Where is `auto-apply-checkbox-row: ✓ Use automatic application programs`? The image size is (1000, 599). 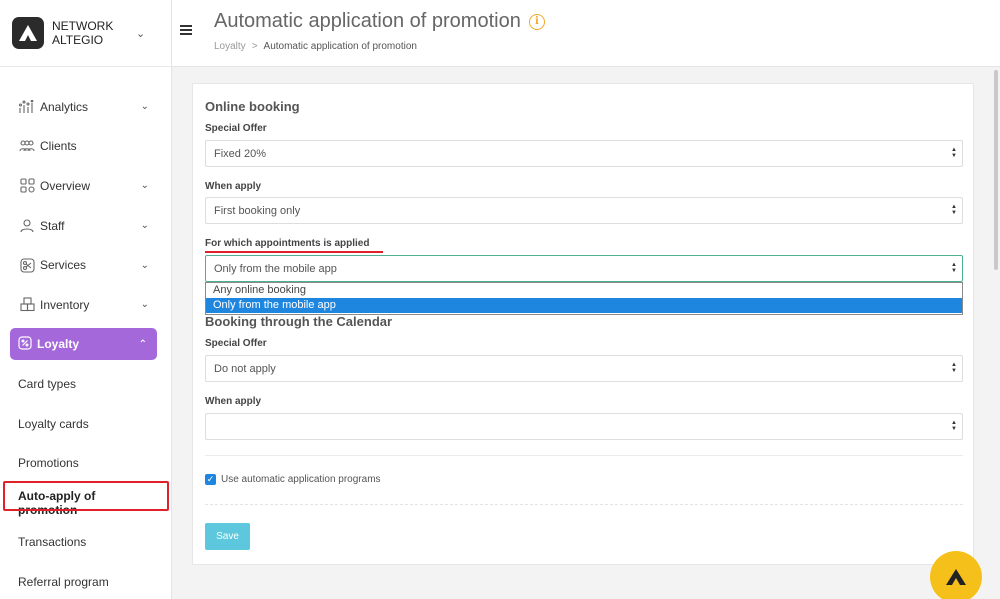 auto-apply-checkbox-row: ✓ Use automatic application programs is located at coordinates (293, 479).